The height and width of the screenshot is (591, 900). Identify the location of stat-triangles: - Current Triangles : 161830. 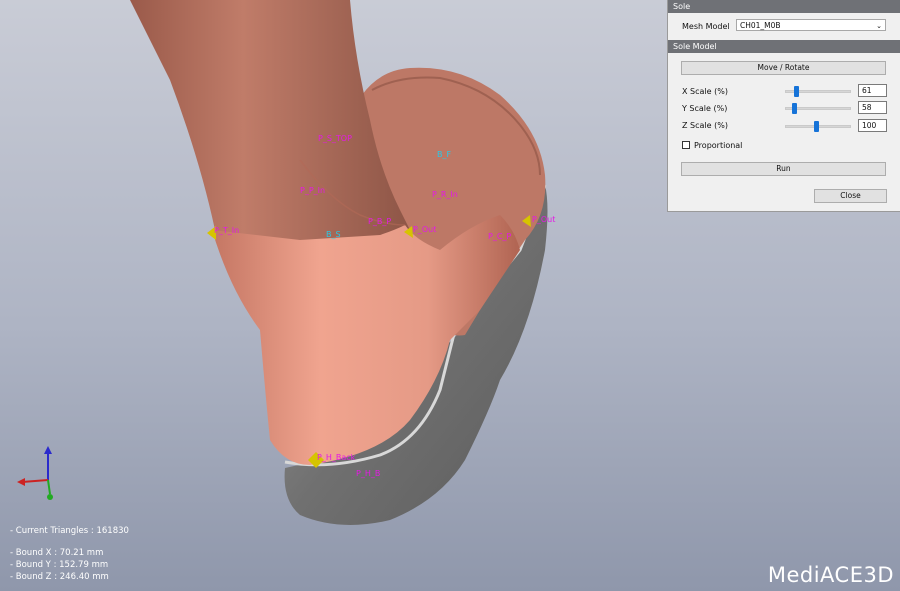
(69, 531).